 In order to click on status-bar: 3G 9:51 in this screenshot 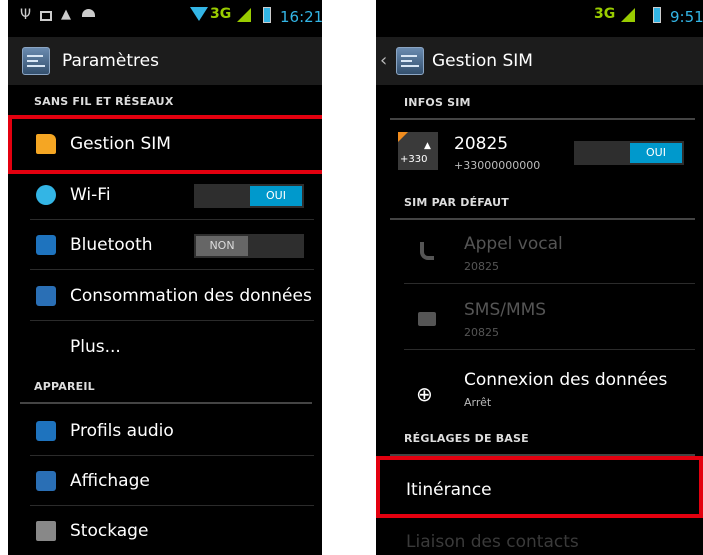, I will do `click(539, 16)`.